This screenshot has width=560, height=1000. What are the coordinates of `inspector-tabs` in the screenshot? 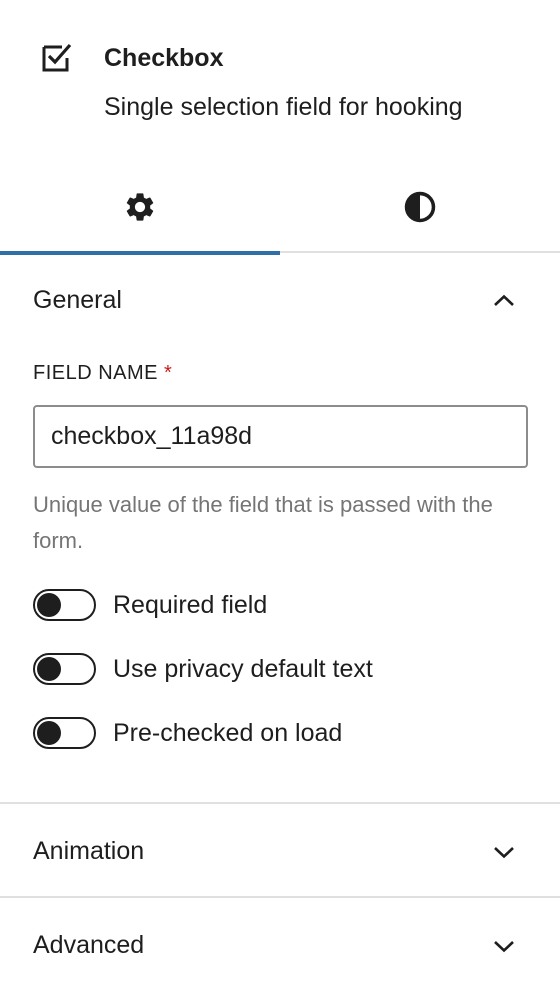 It's located at (280, 207).